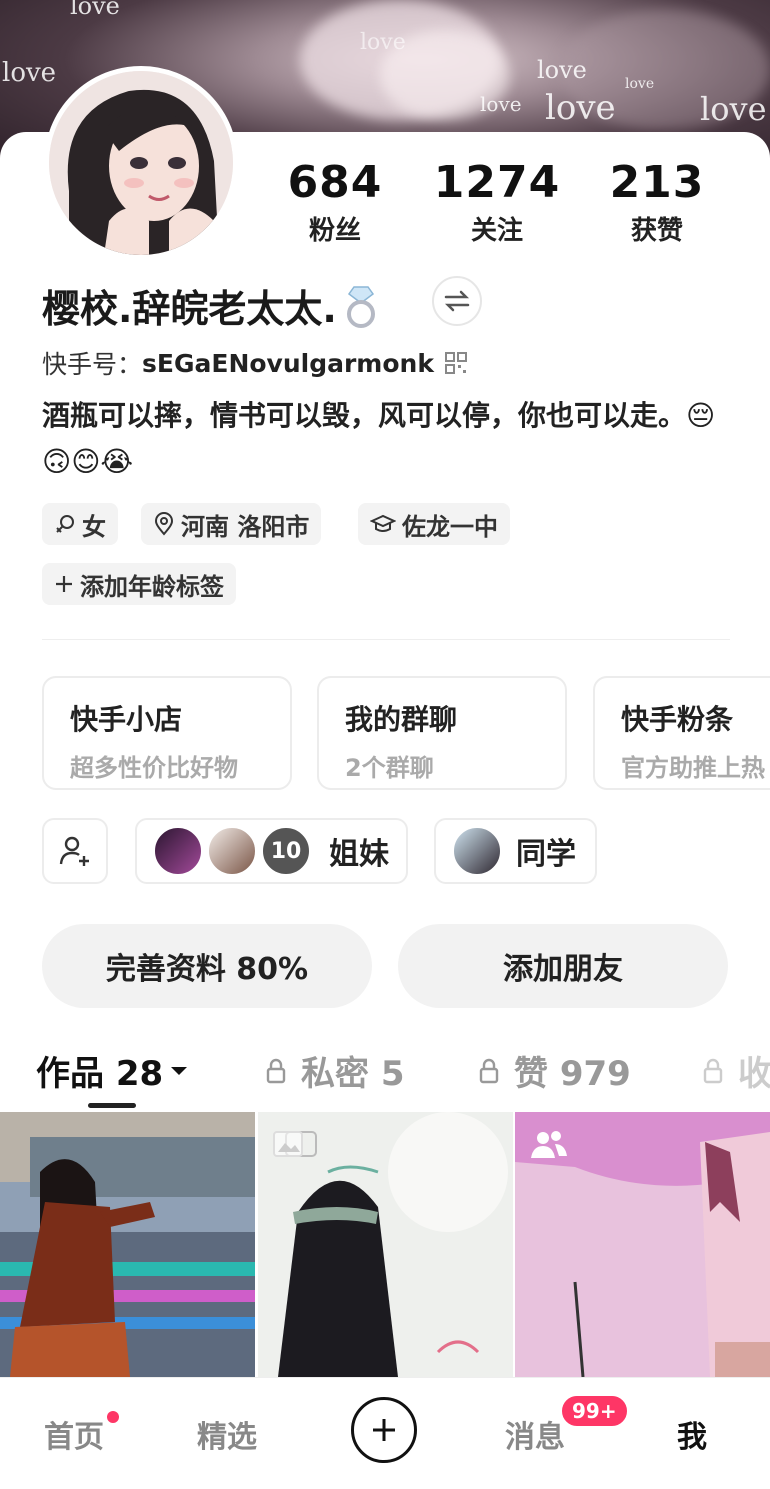 The image size is (770, 1489). I want to click on stat-followers: 684 粉丝, so click(335, 203).